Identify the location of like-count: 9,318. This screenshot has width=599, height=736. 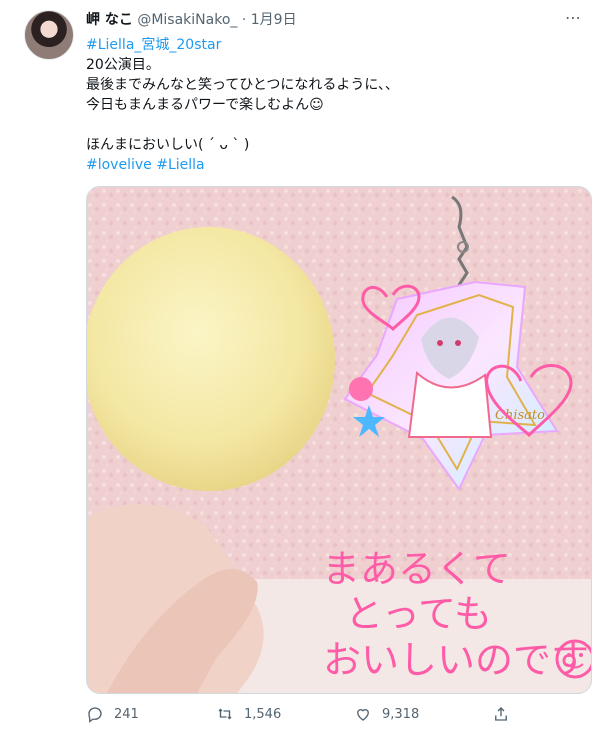
(401, 714).